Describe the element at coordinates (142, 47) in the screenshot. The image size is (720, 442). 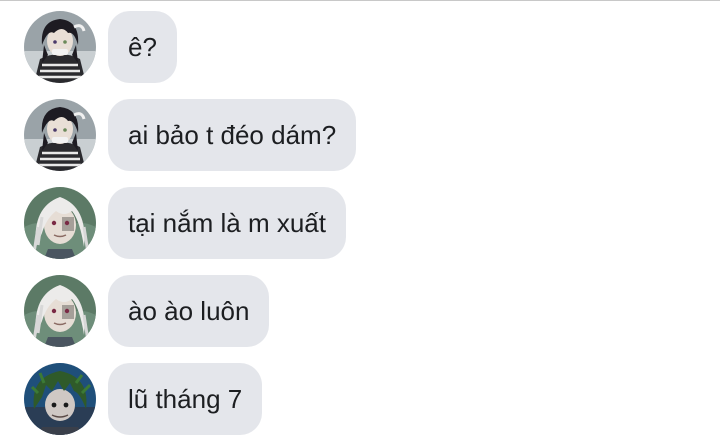
I see `message-bubble: ê?` at that location.